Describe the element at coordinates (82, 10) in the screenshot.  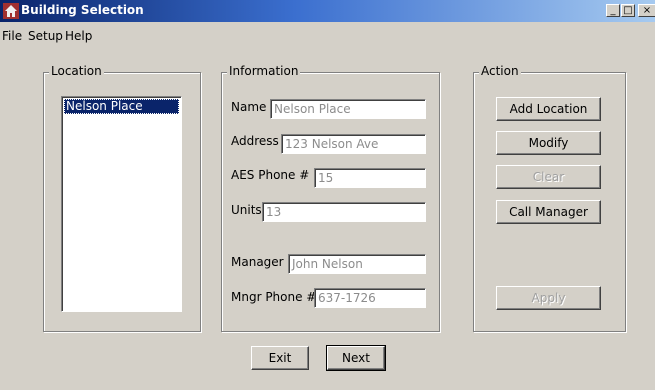
I see `window-title: Building Selection` at that location.